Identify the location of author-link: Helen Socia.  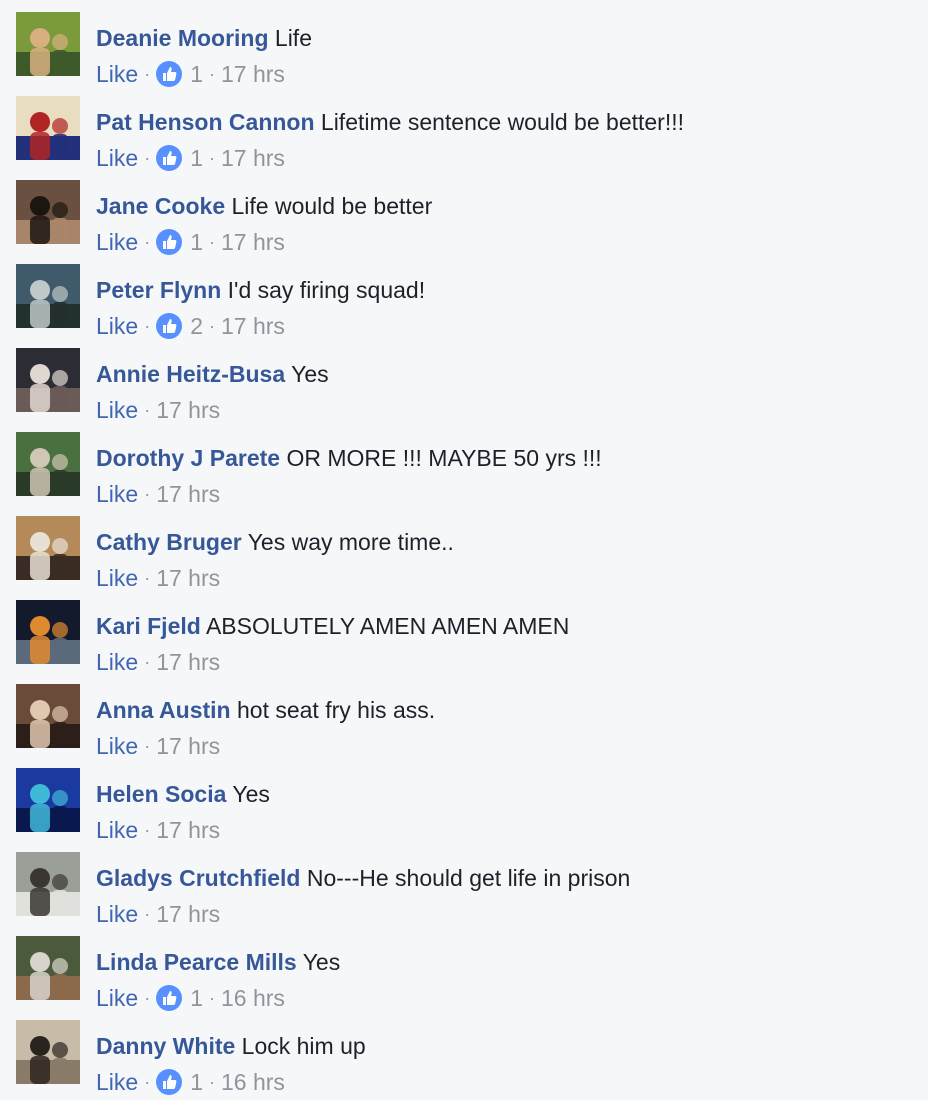
(161, 794).